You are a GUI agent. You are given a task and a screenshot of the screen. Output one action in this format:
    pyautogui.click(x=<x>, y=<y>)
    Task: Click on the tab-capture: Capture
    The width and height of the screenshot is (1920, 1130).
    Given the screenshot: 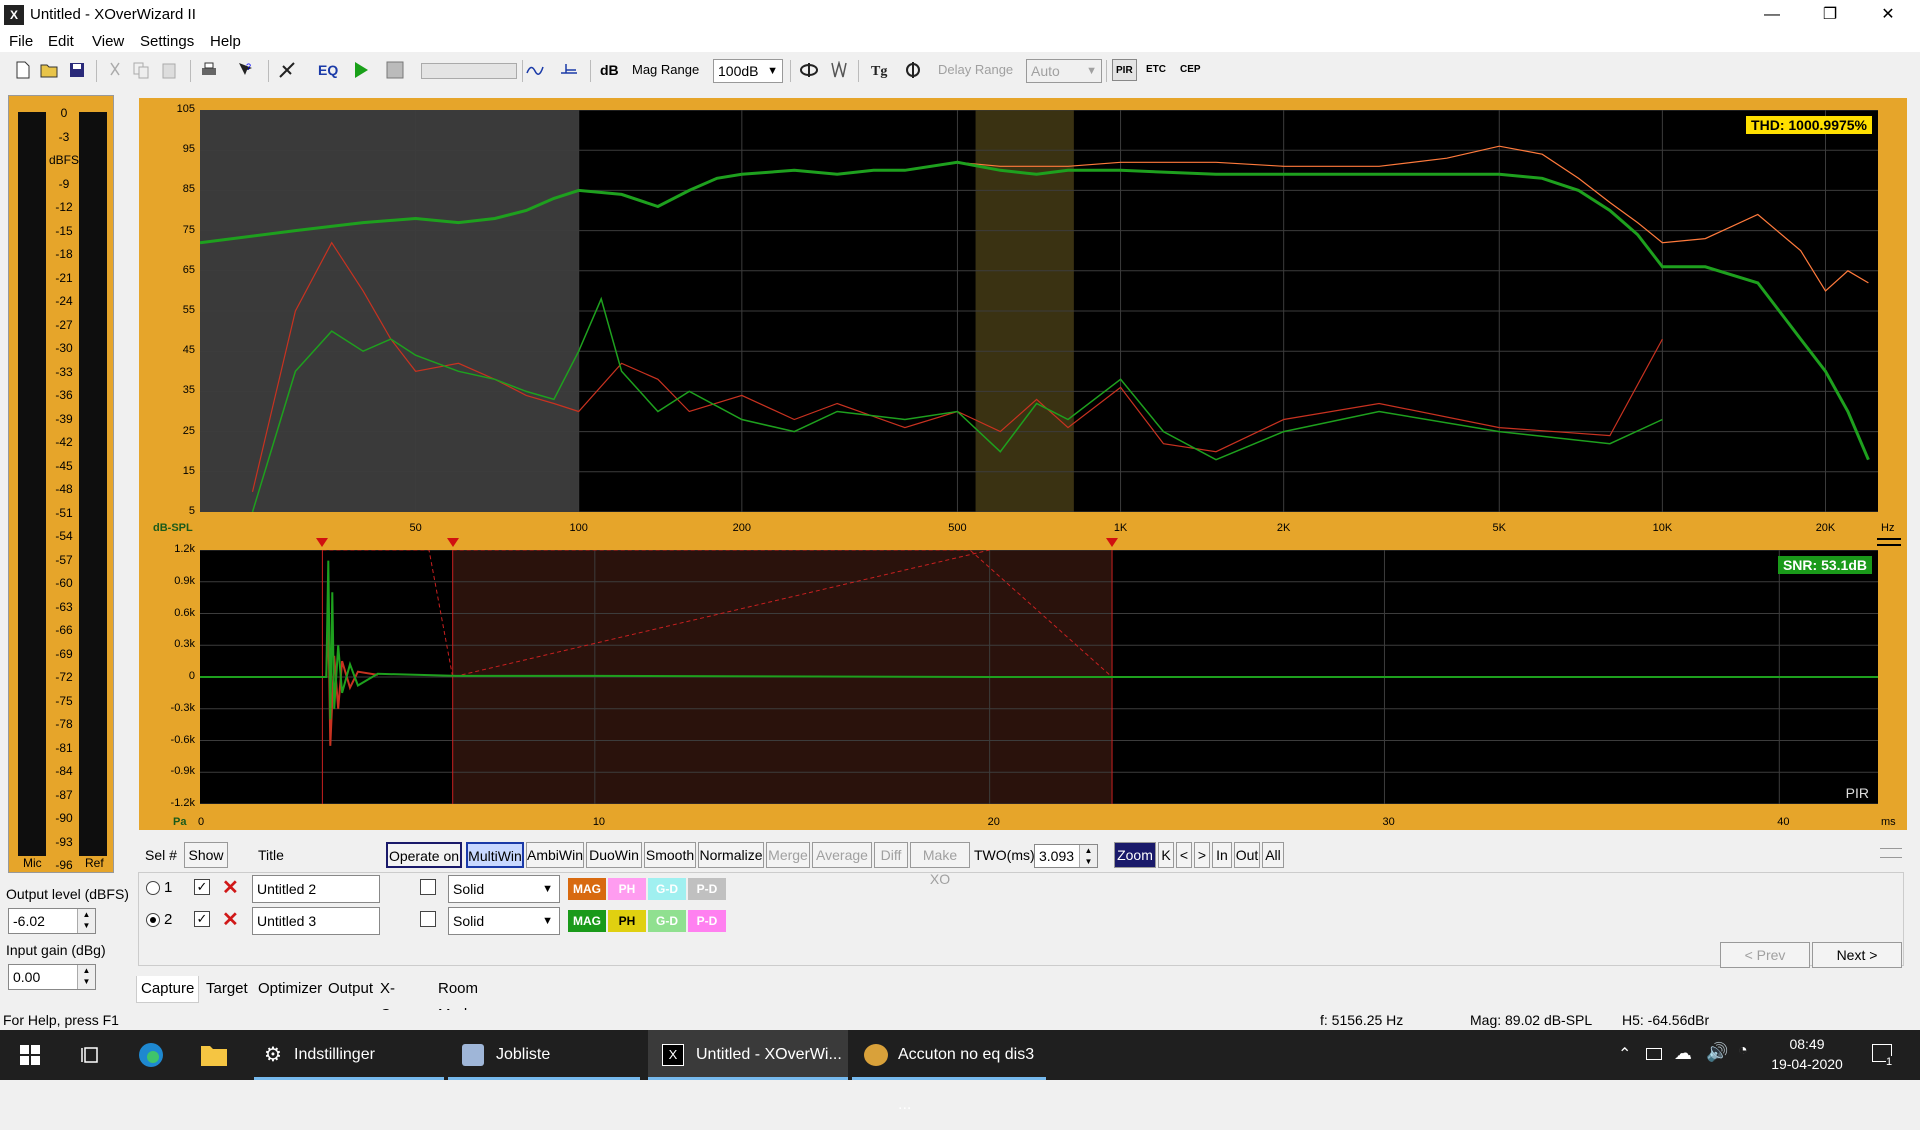 What is the action you would take?
    pyautogui.click(x=168, y=989)
    